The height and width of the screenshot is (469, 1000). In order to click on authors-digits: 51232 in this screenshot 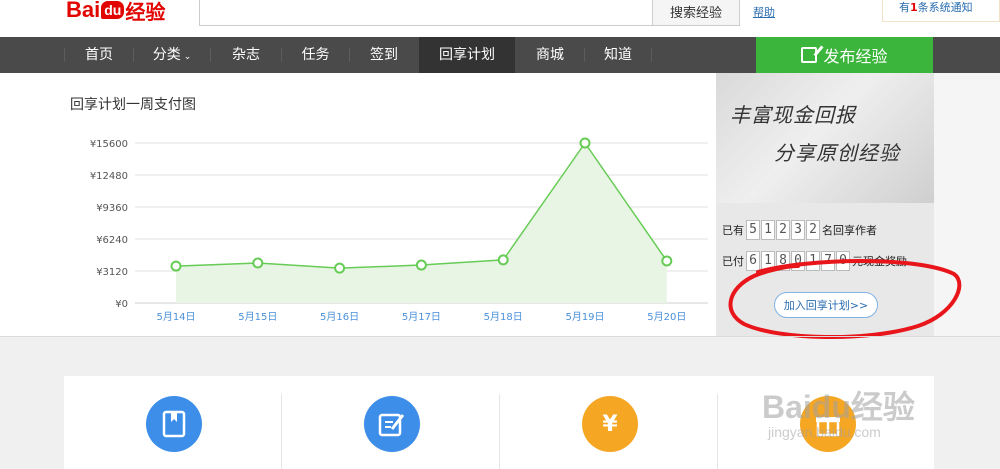, I will do `click(783, 230)`.